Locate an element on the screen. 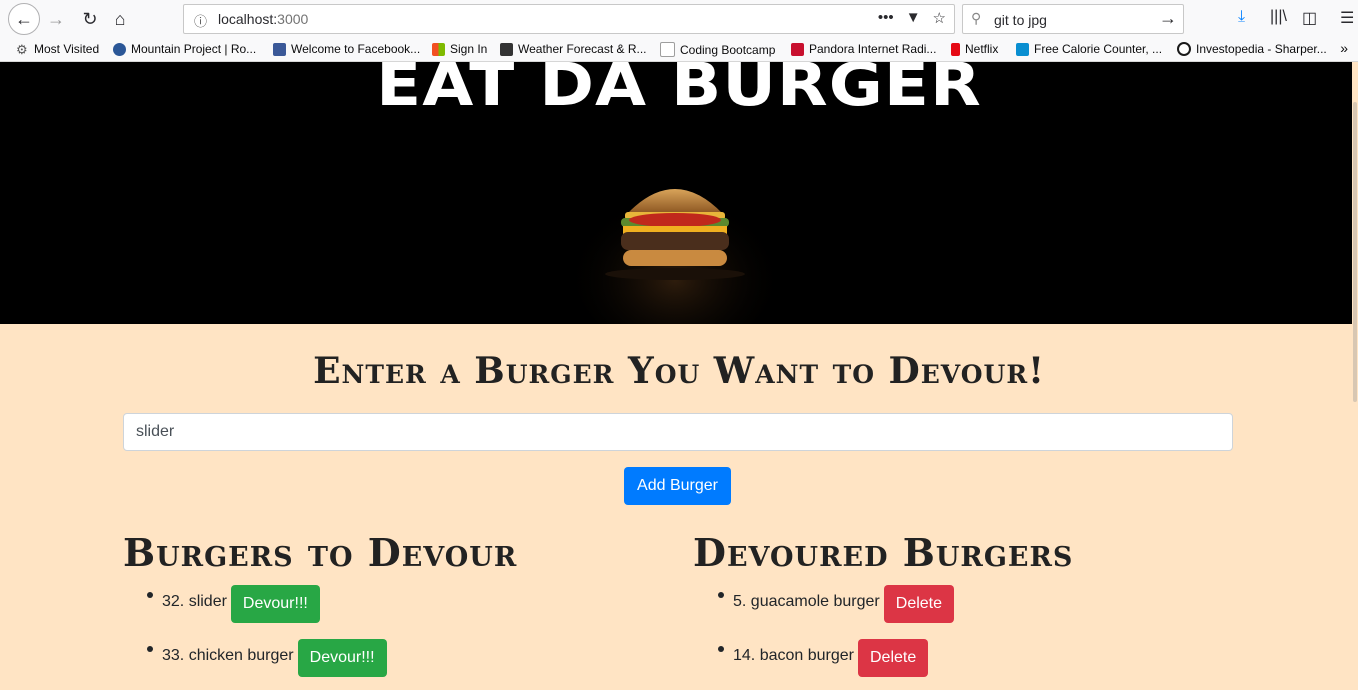 The image size is (1358, 690). pocket-icon: ▼ is located at coordinates (913, 18).